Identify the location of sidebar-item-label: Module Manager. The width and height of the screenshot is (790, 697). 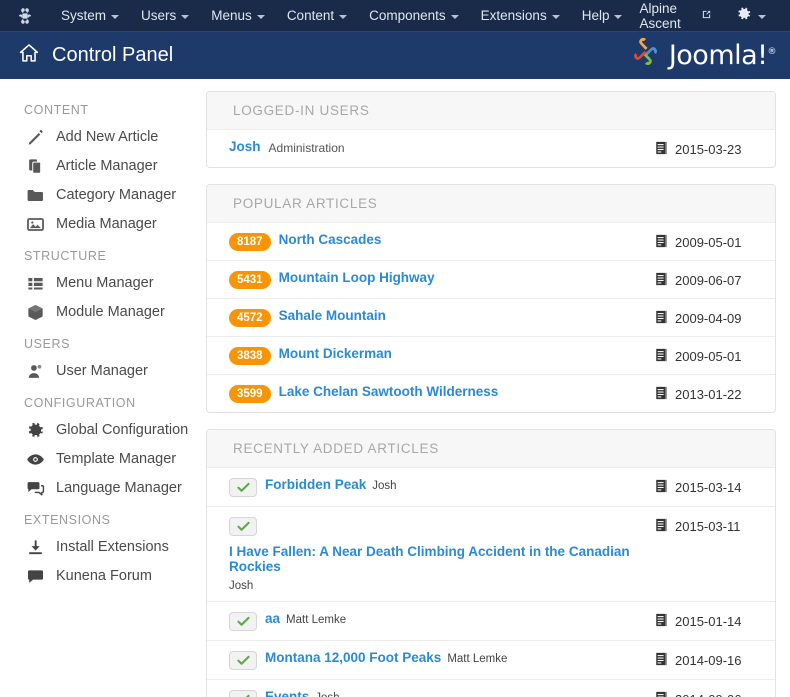
(110, 312).